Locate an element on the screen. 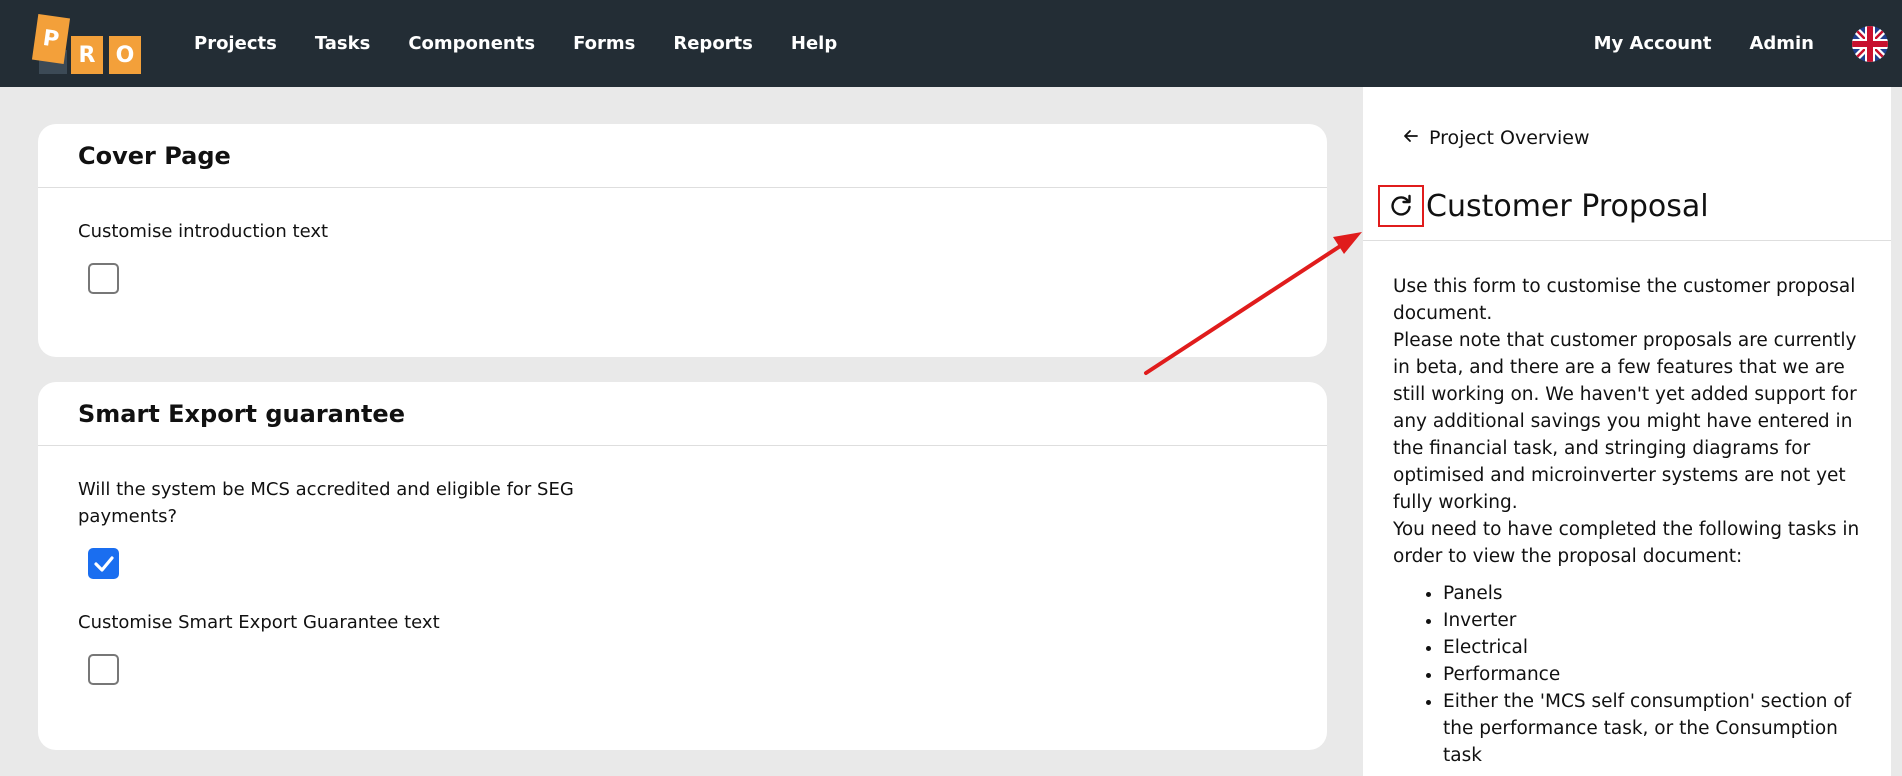 The image size is (1902, 776). uk-flag-icon is located at coordinates (1870, 43).